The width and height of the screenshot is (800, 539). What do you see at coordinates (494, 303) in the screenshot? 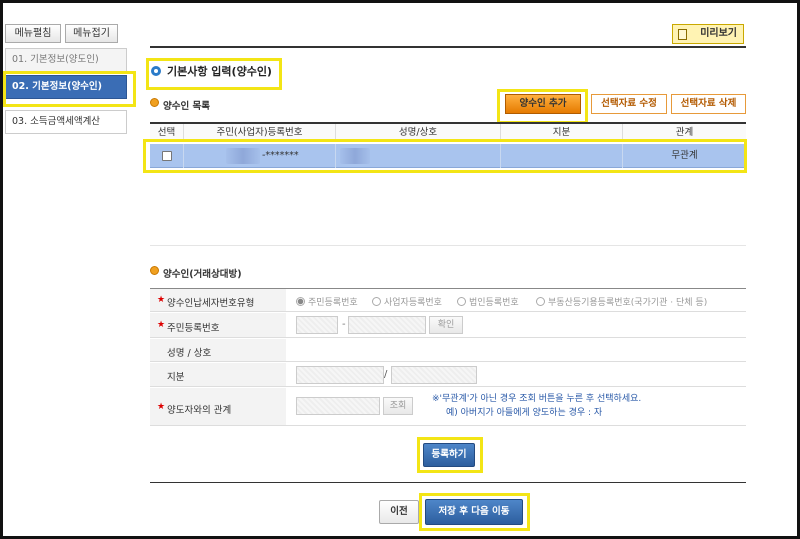
I see `radio-label: 법인등록번호` at bounding box center [494, 303].